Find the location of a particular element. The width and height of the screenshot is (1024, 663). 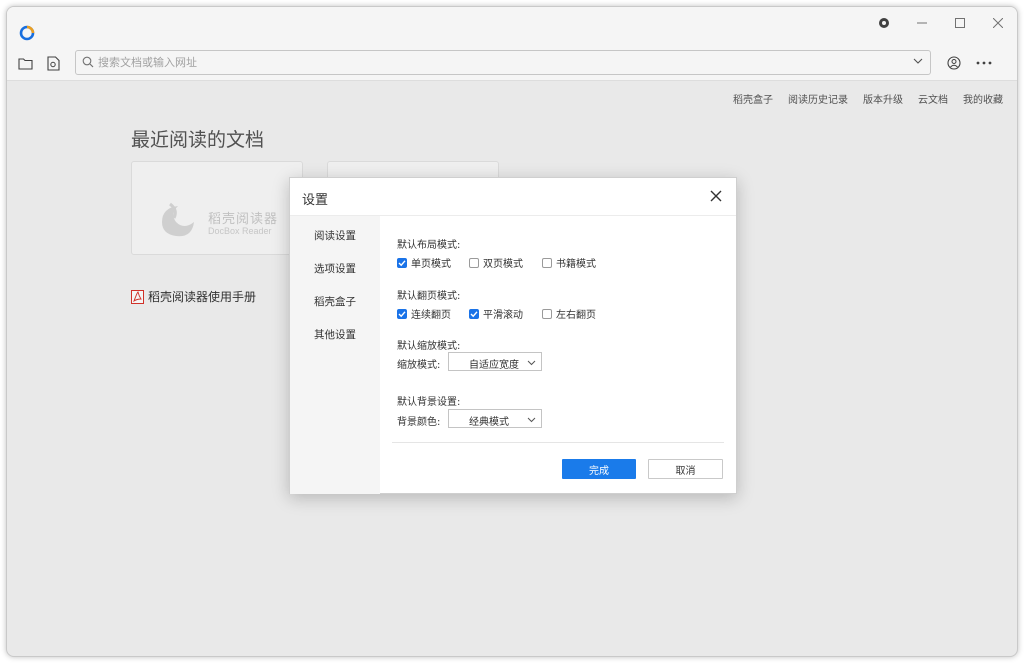

sidebar-item-reading: 阅读设置 is located at coordinates (335, 235).